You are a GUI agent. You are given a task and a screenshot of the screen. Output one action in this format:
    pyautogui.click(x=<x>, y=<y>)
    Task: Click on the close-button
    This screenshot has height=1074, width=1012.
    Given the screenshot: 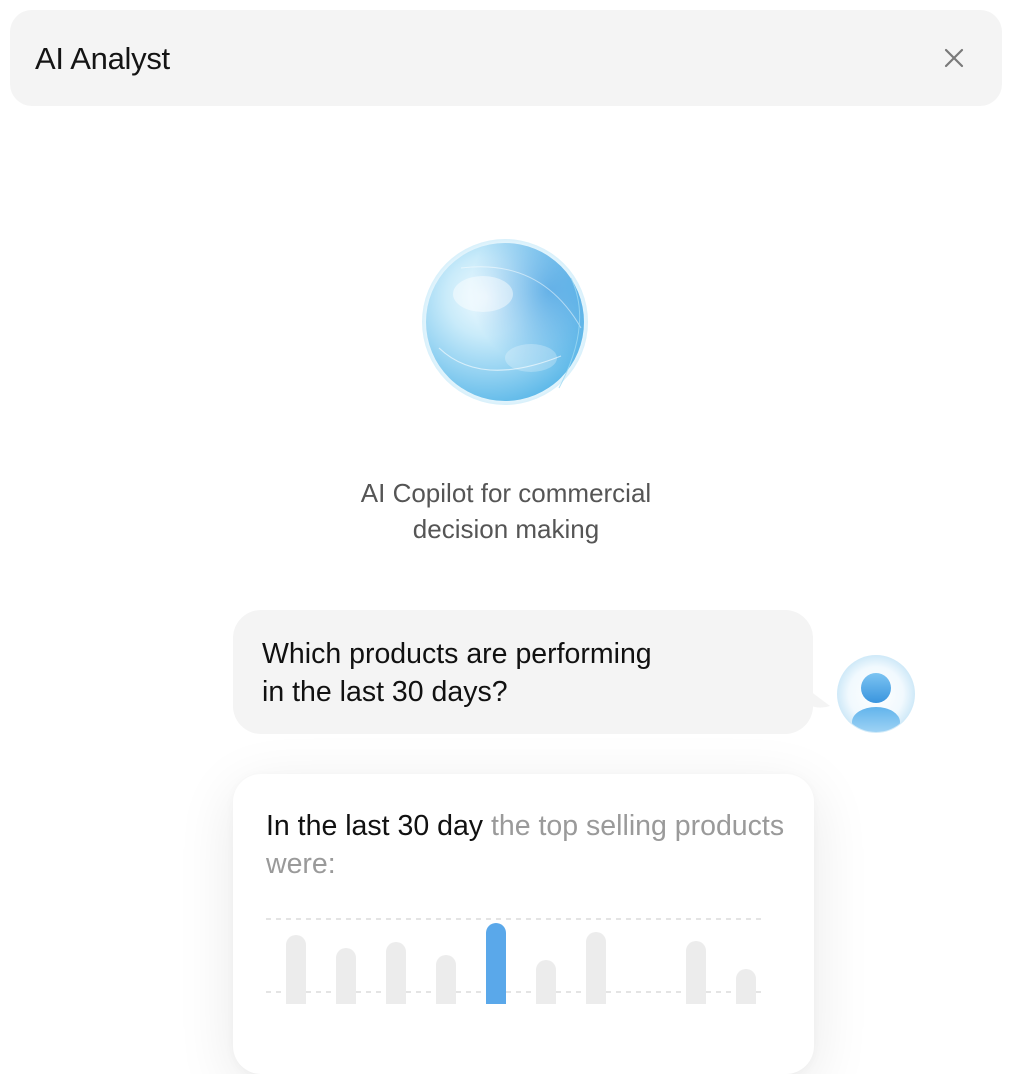 What is the action you would take?
    pyautogui.click(x=954, y=58)
    